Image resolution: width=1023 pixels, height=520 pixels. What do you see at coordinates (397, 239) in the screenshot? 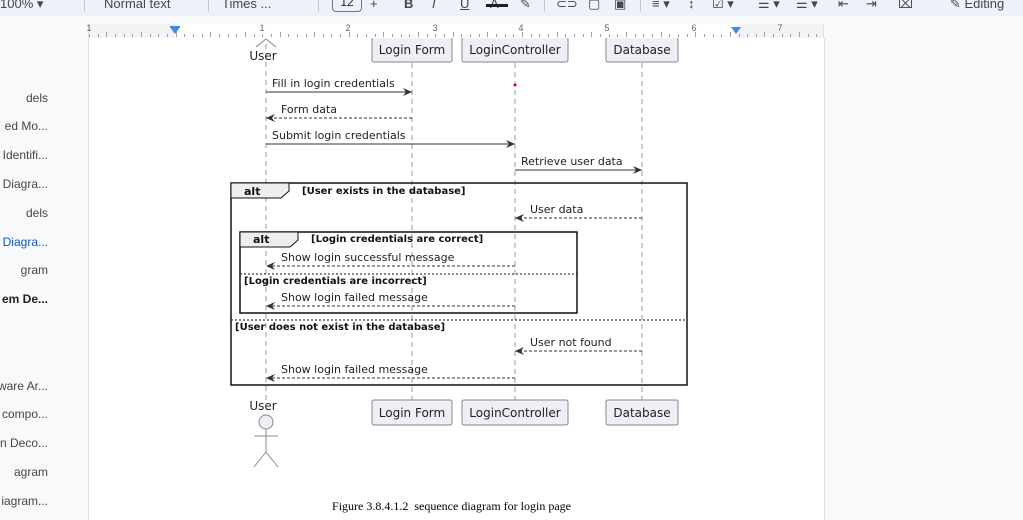
I see `fragment-guard: [Login credentials are correct]` at bounding box center [397, 239].